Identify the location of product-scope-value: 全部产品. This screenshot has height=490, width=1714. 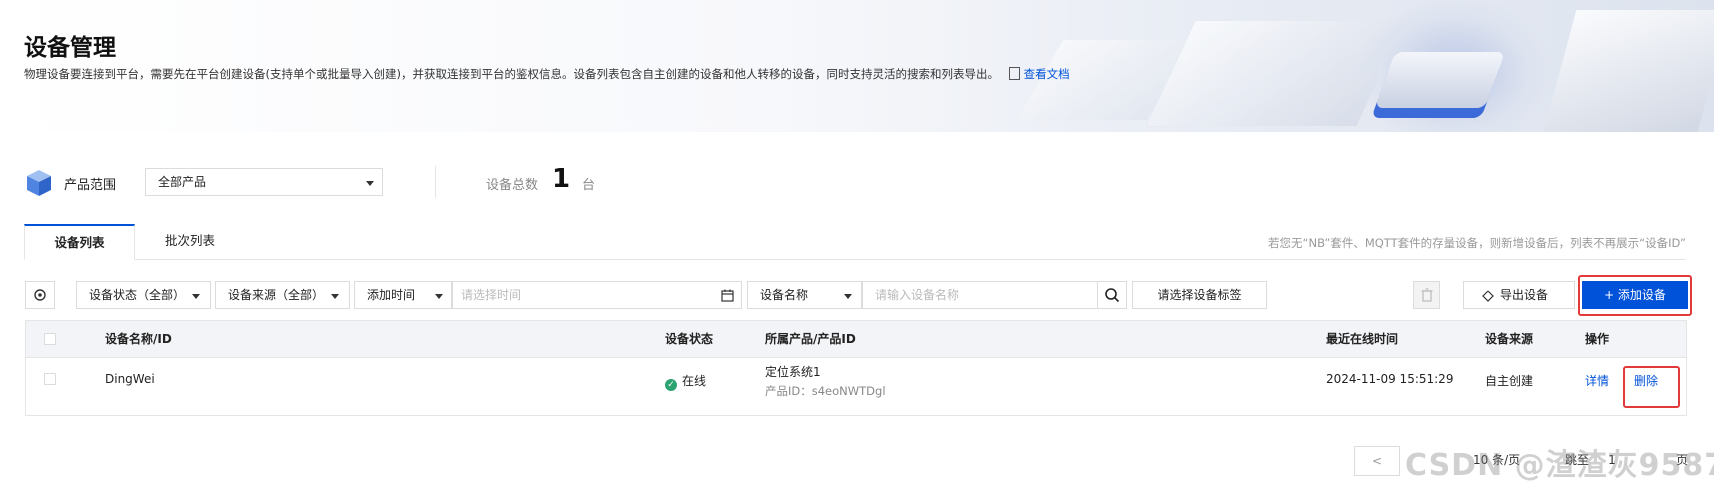
(182, 182).